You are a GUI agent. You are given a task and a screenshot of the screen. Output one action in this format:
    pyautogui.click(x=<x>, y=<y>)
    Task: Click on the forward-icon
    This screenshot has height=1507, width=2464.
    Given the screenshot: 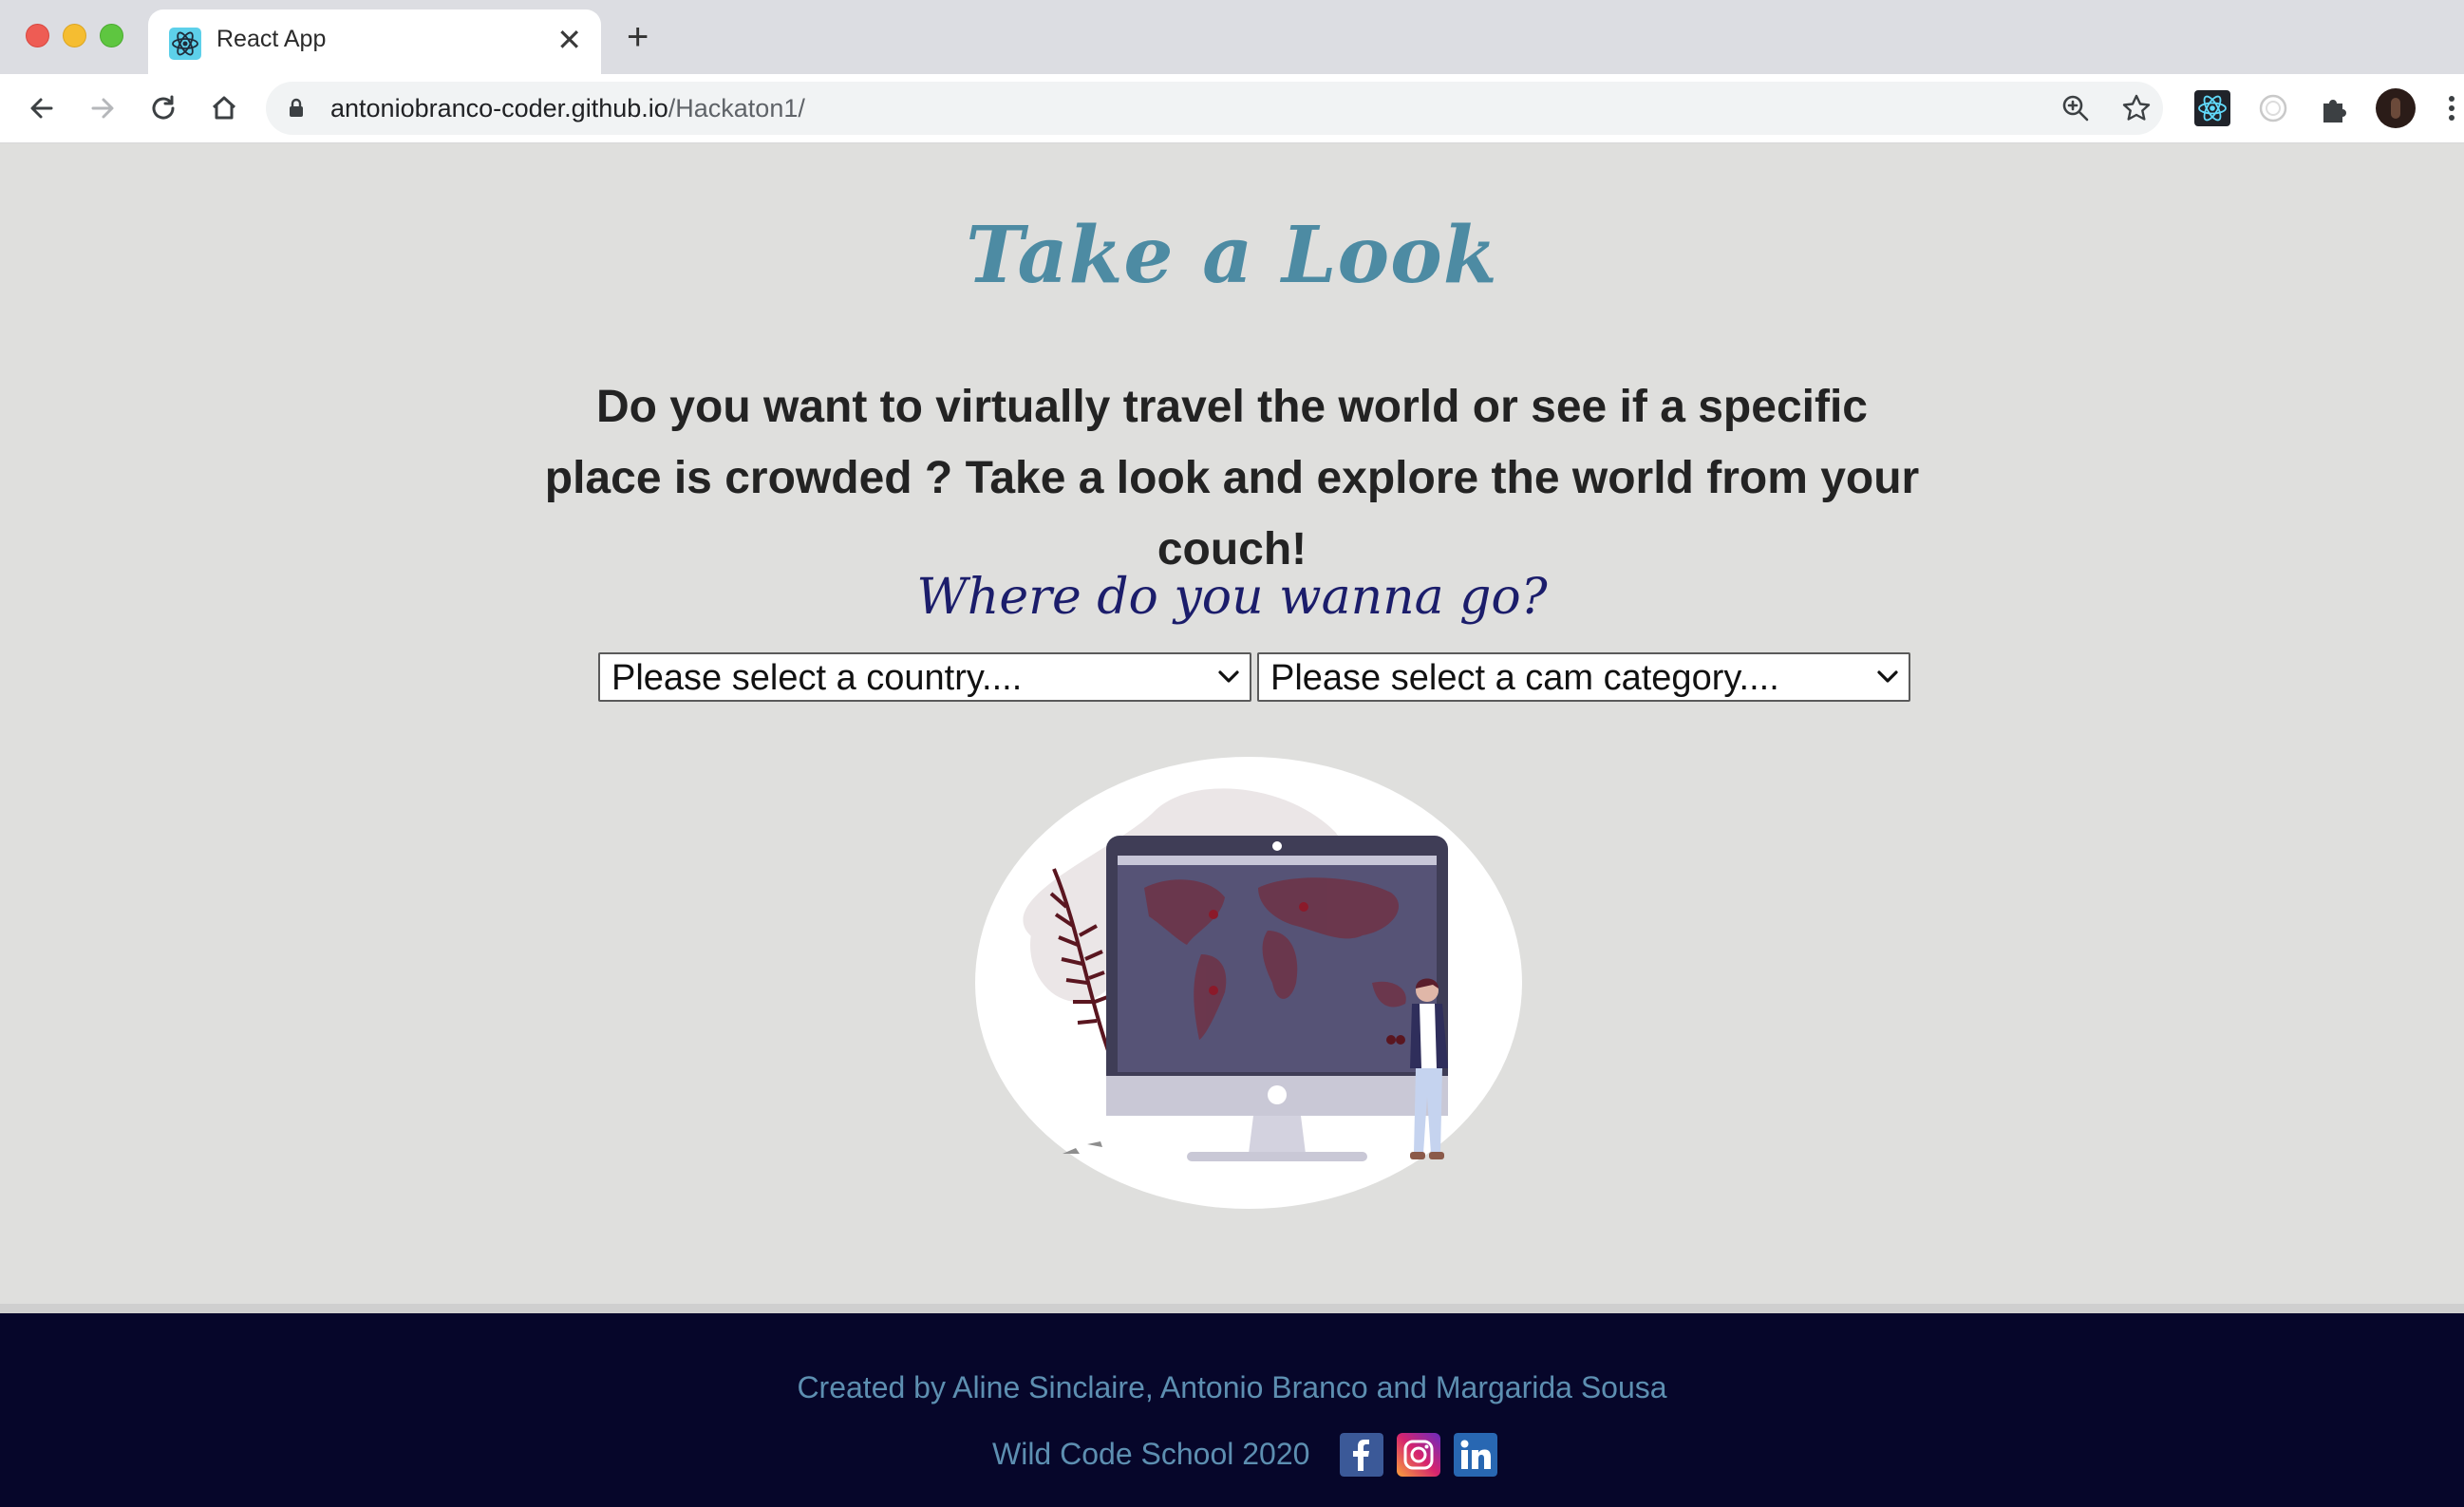 What is the action you would take?
    pyautogui.click(x=103, y=108)
    